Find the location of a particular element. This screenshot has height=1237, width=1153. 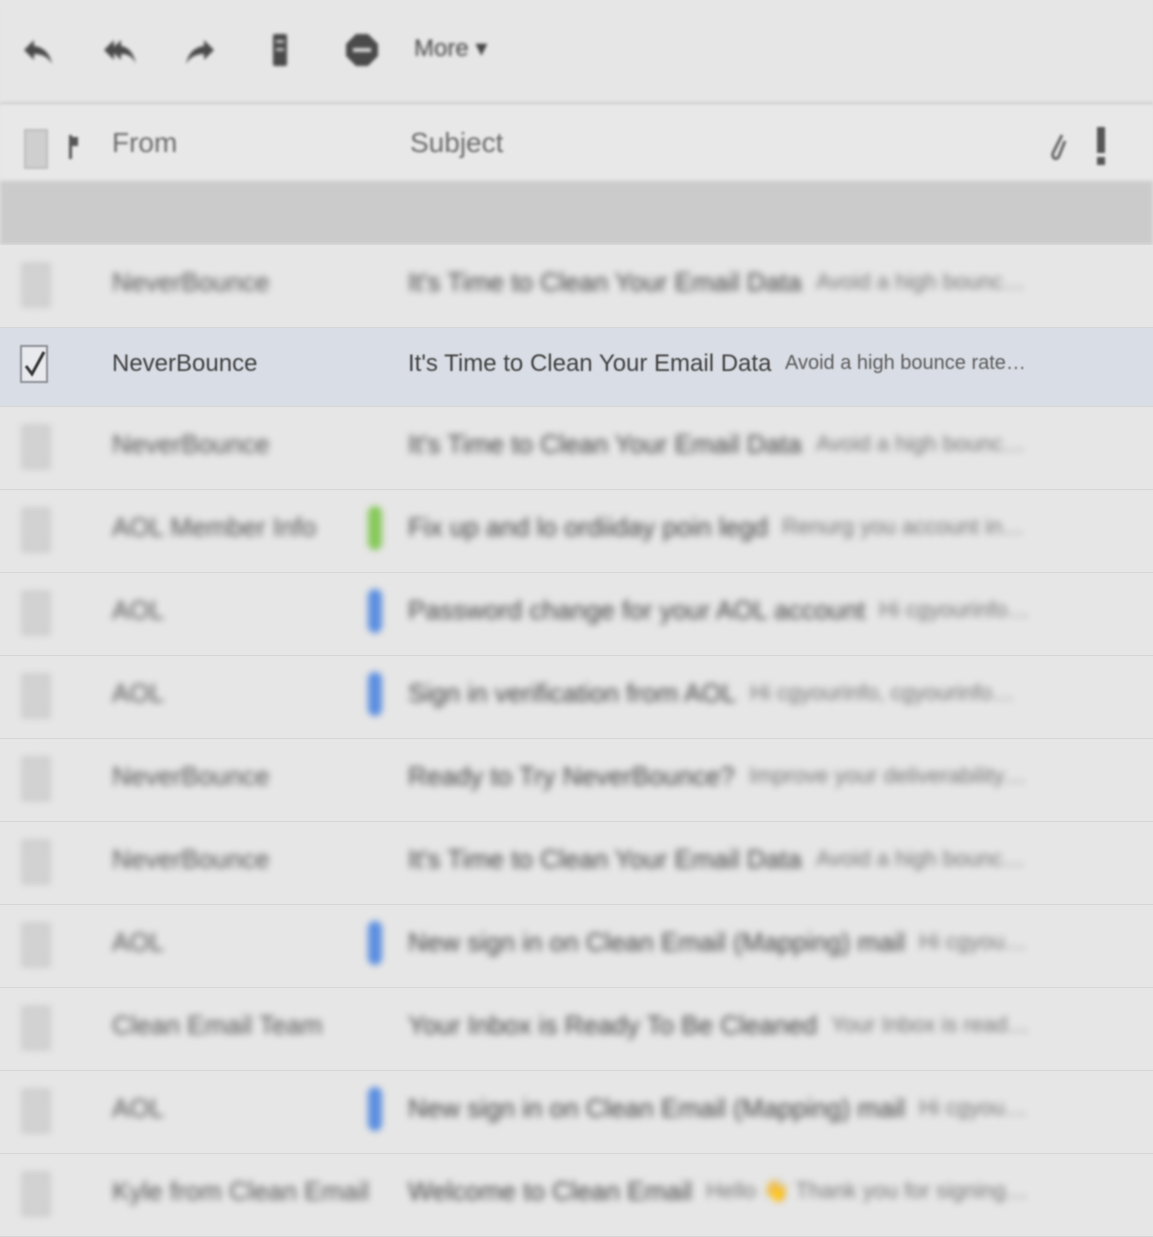

flag-icon is located at coordinates (73, 147).